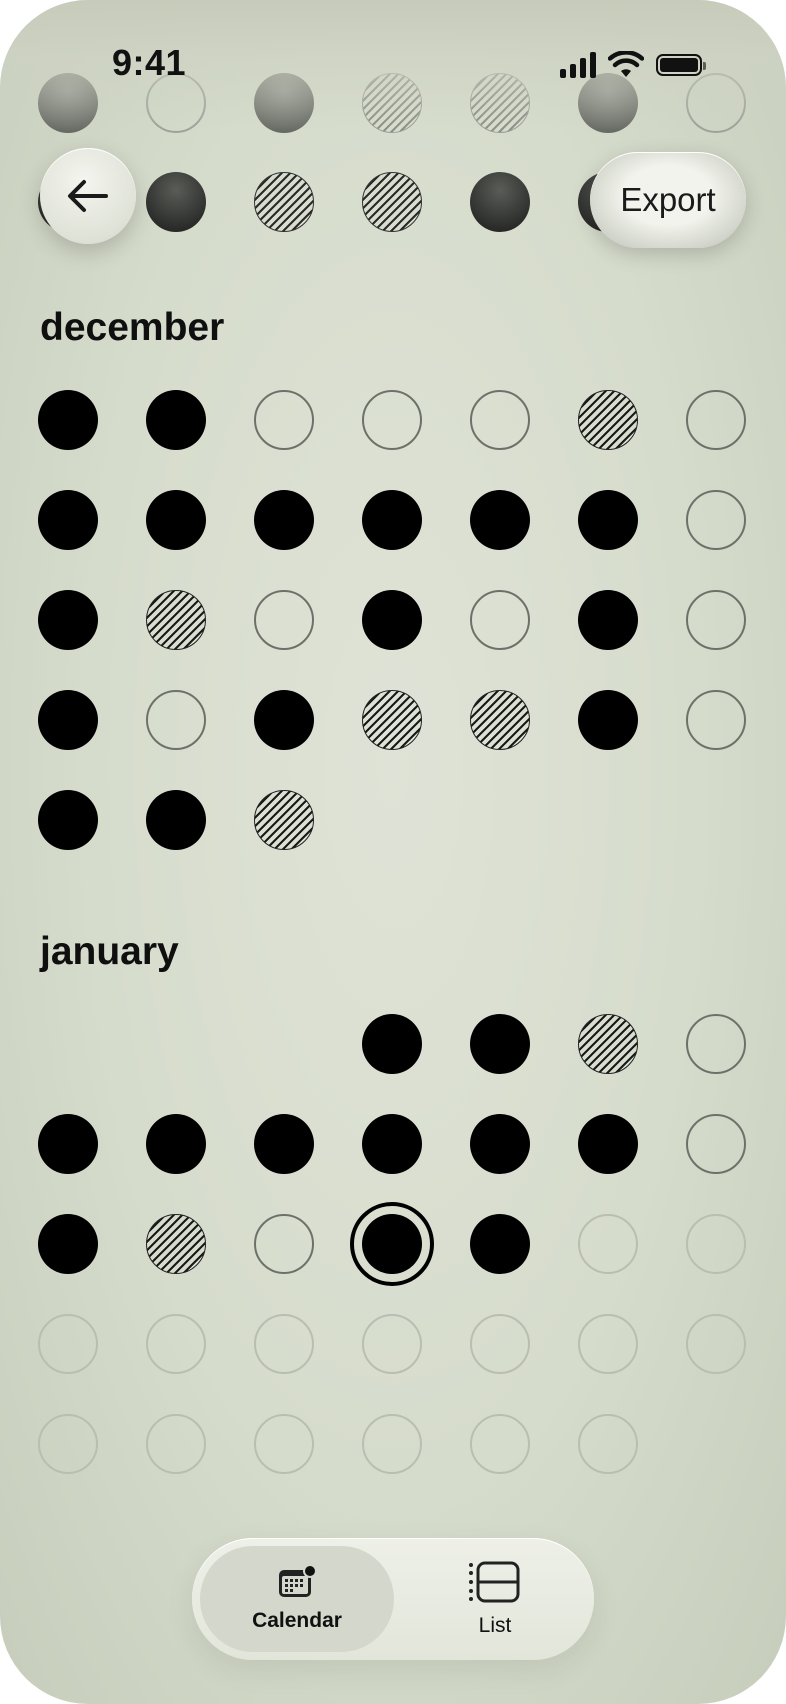 This screenshot has width=786, height=1704. I want to click on month-title-december: december, so click(132, 327).